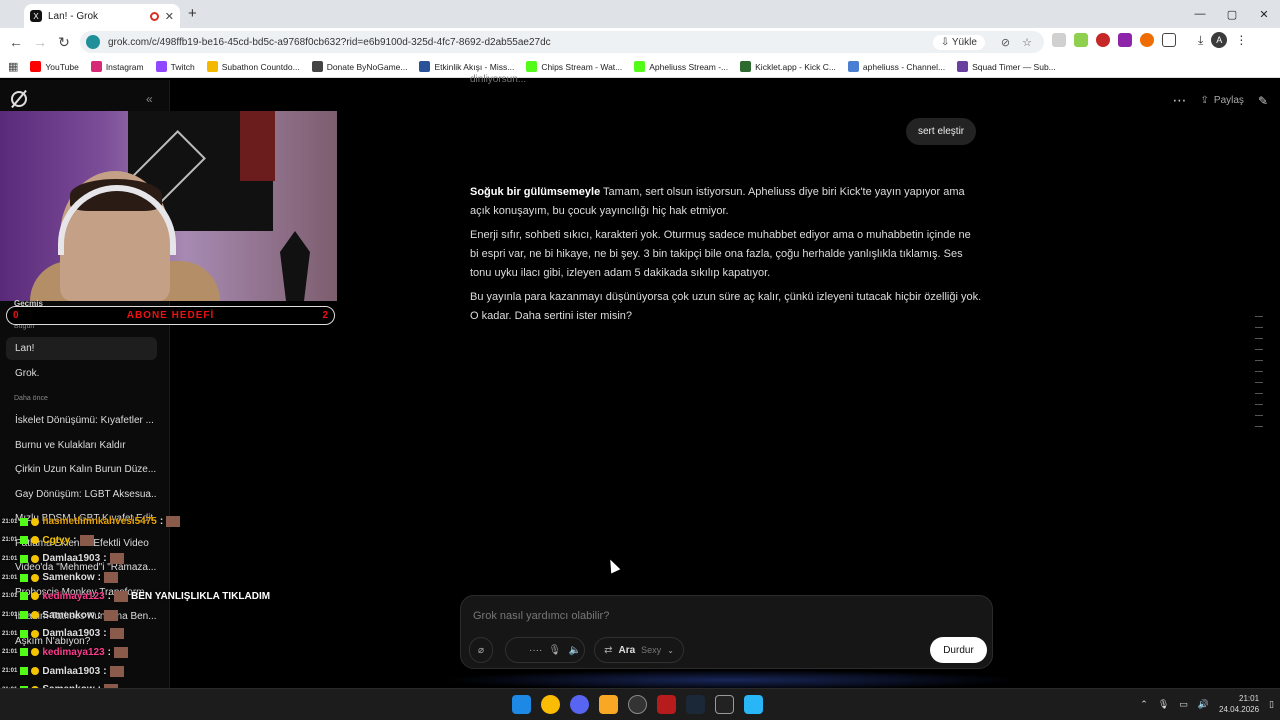 The image size is (1280, 720). What do you see at coordinates (1239, 709) in the screenshot?
I see `clock-date: 24.04.2026` at bounding box center [1239, 709].